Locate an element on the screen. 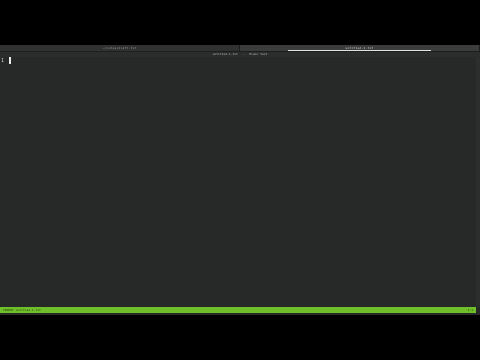  status-right: 1:1 is located at coordinates (470, 310).